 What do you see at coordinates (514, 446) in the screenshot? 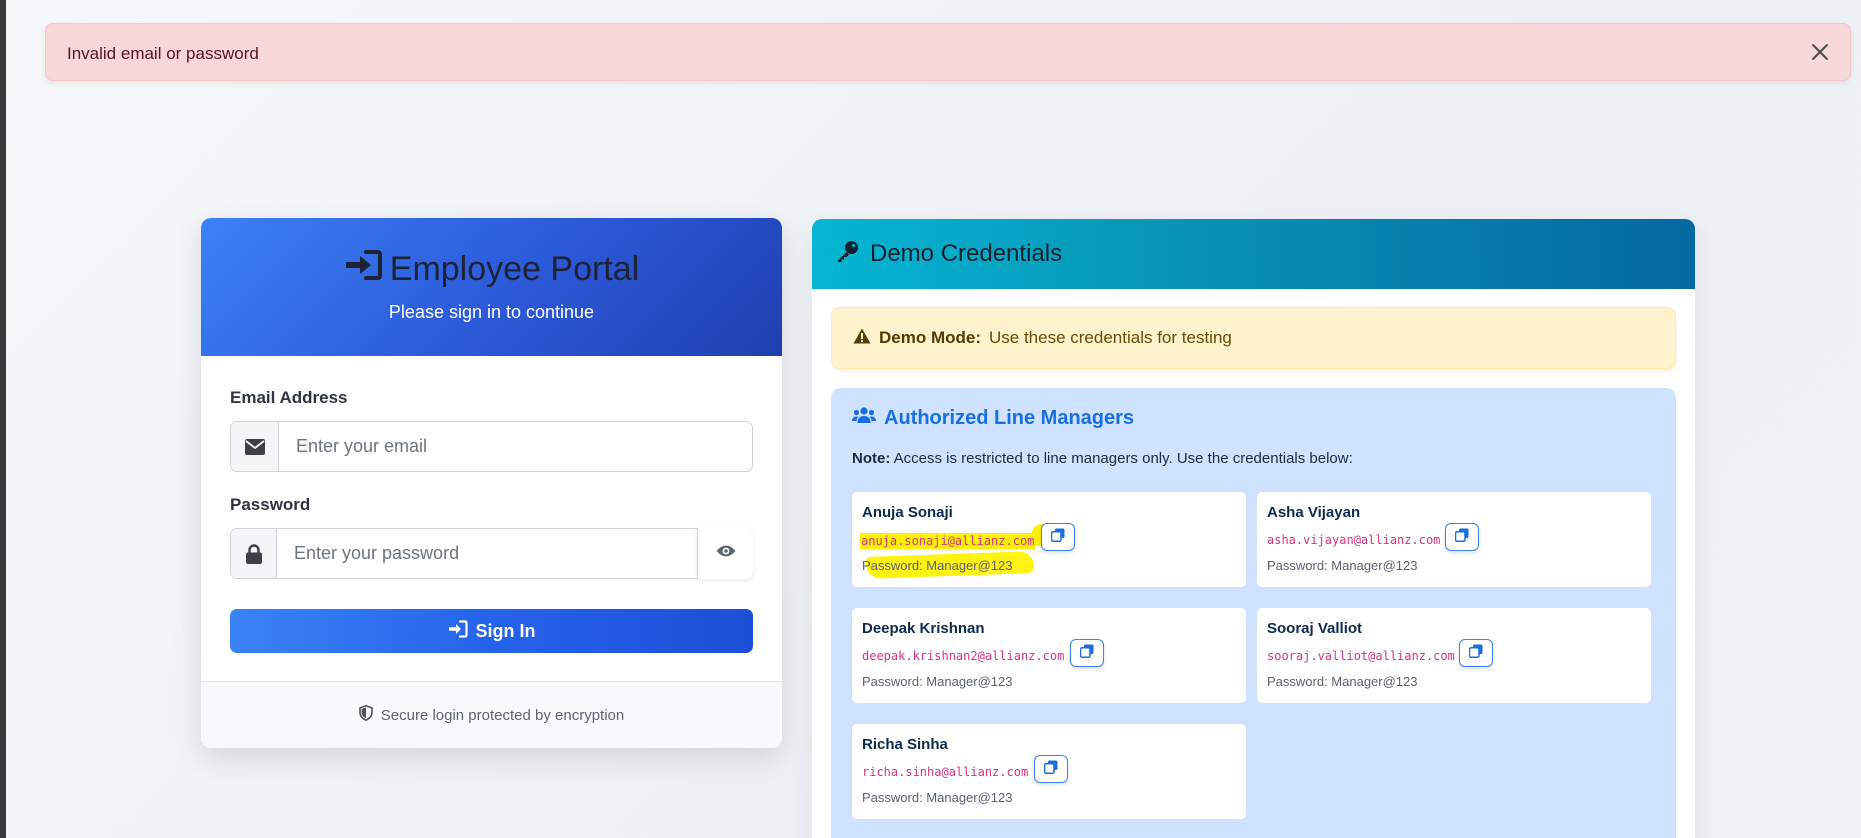
I see `email-field` at bounding box center [514, 446].